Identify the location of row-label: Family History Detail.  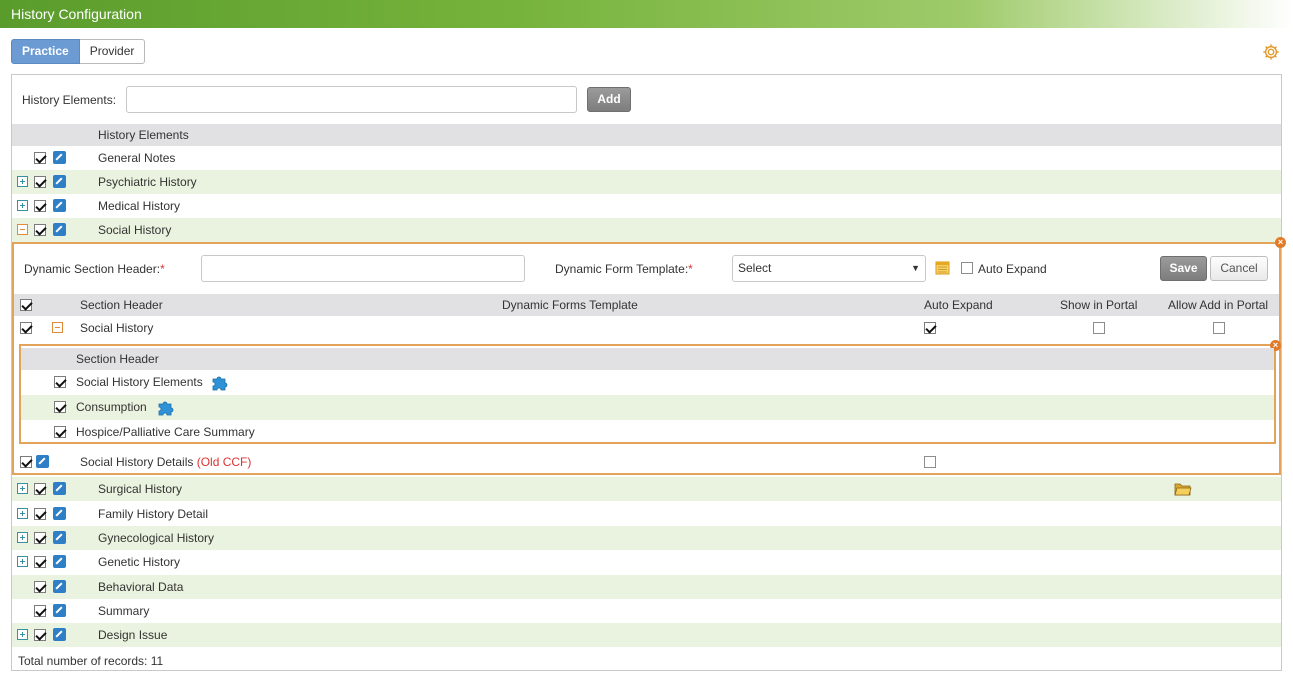
(153, 514).